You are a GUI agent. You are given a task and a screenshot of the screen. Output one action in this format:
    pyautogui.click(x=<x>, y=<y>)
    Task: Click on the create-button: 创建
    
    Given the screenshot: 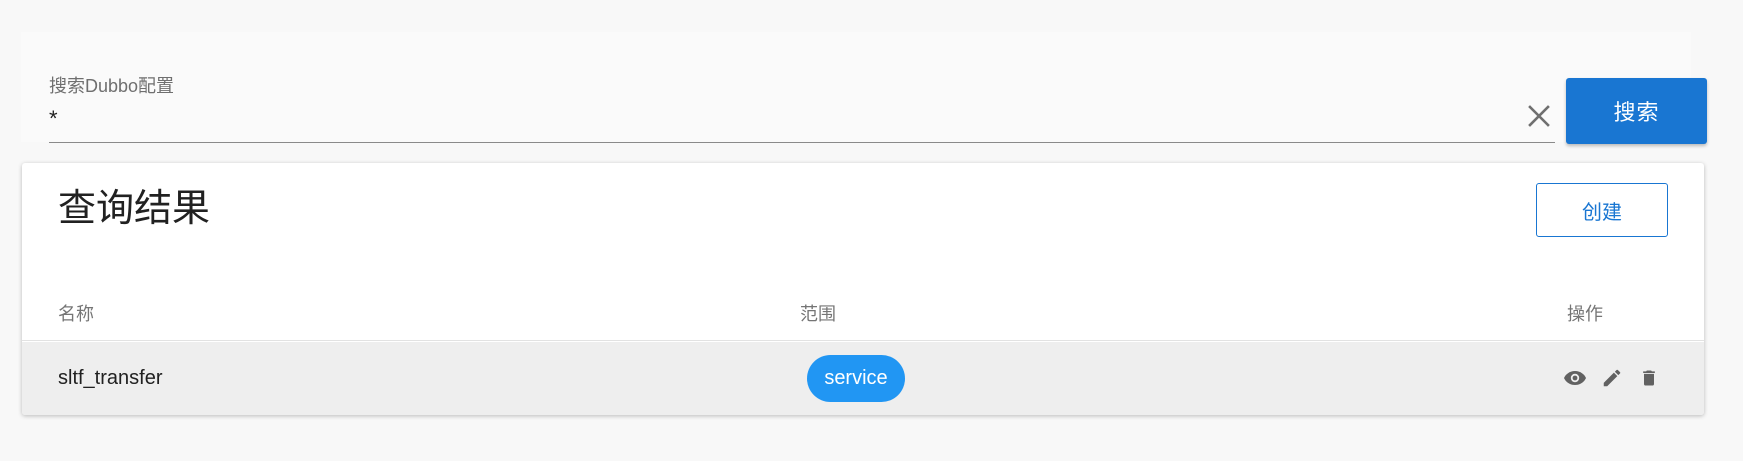 What is the action you would take?
    pyautogui.click(x=1602, y=210)
    